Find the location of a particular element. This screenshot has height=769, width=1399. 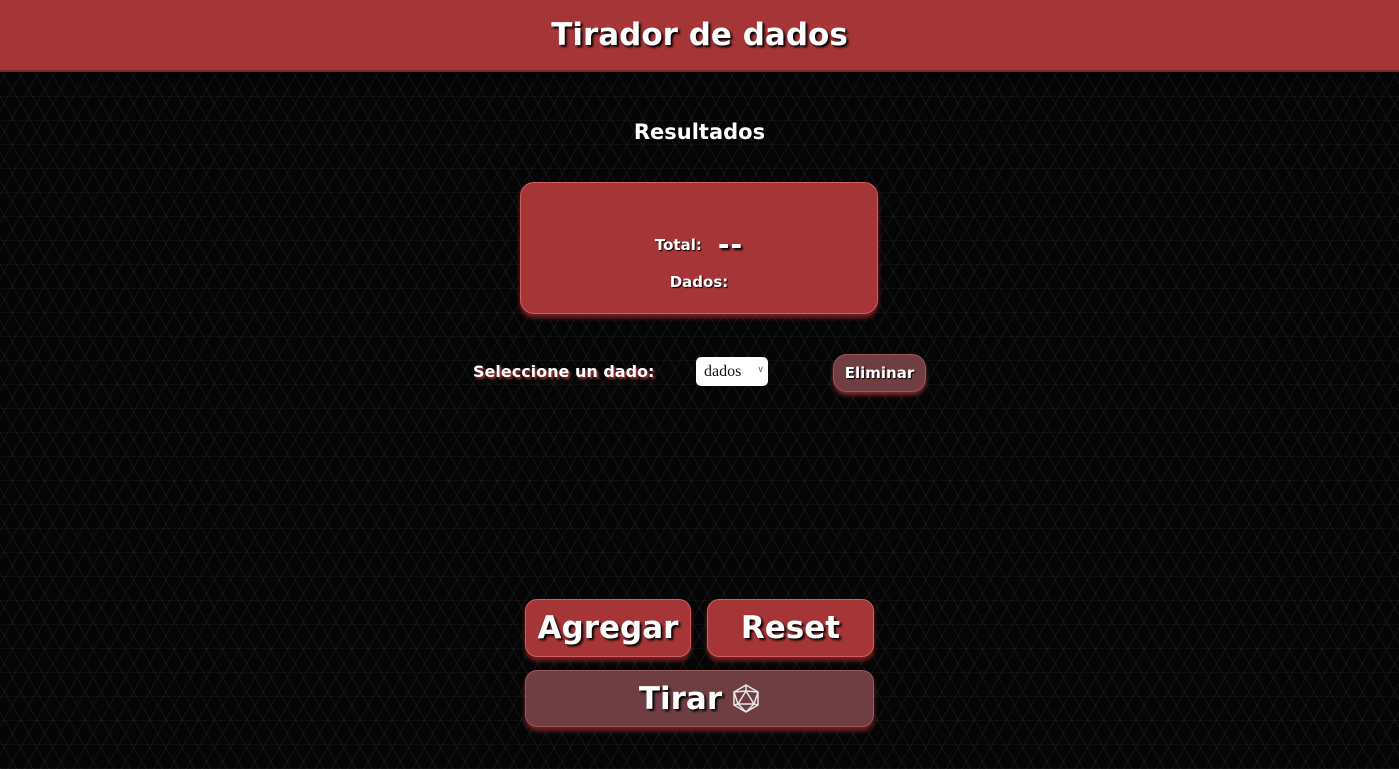

total-row: Total: -- is located at coordinates (699, 245).